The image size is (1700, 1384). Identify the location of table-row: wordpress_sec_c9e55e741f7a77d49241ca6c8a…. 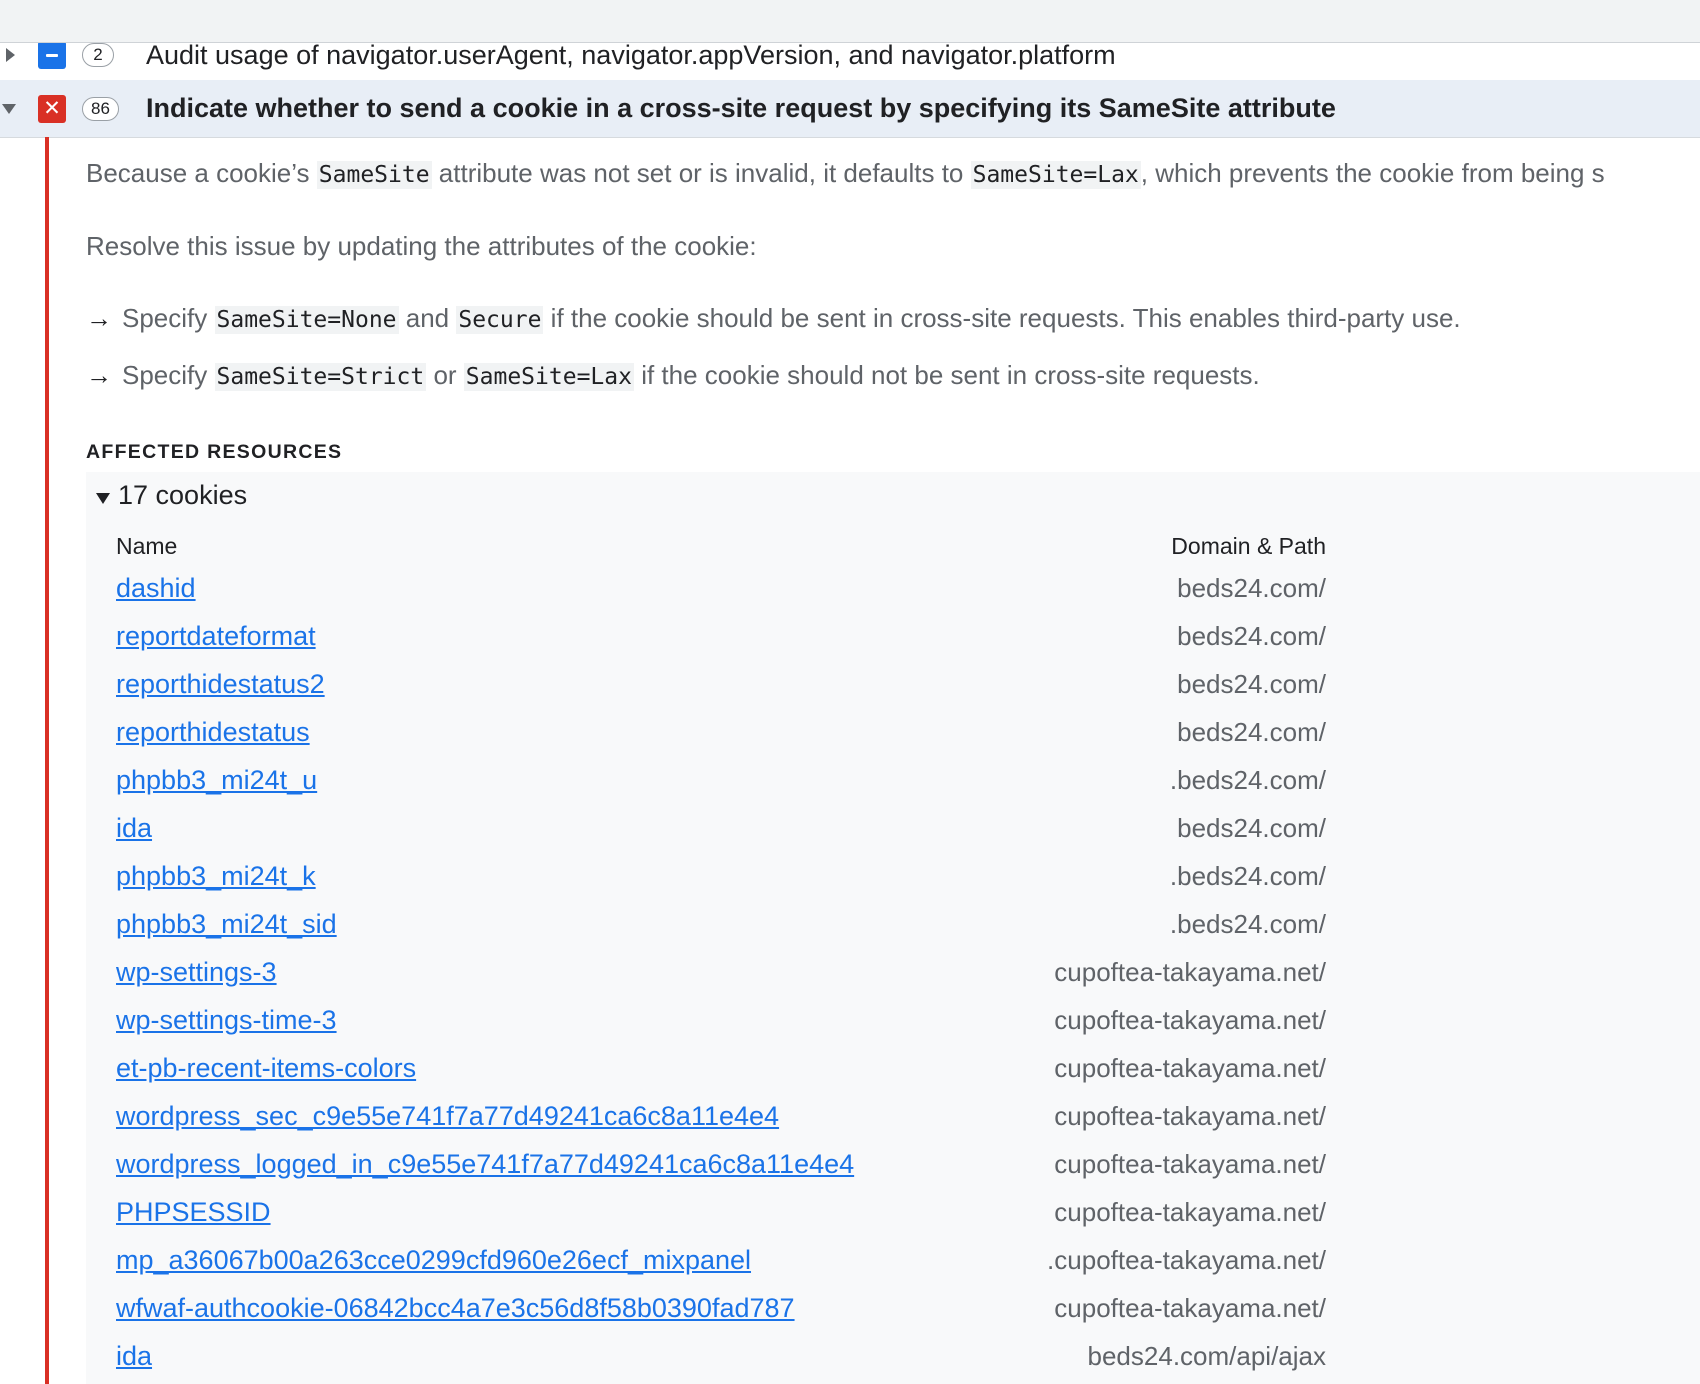
(721, 1116).